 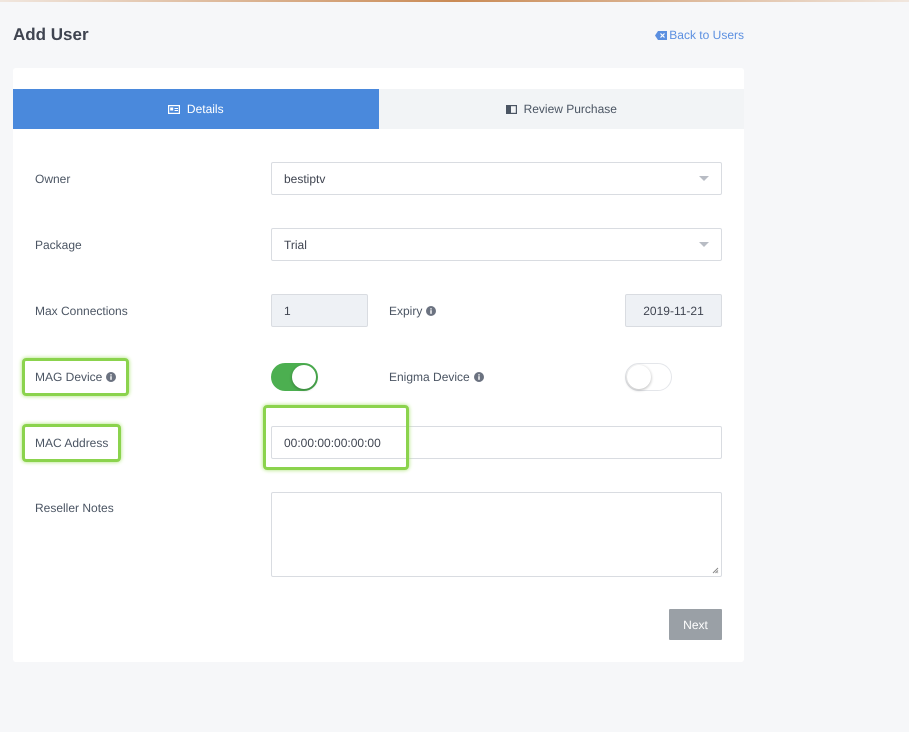 What do you see at coordinates (405, 311) in the screenshot?
I see `field-label: Expiry` at bounding box center [405, 311].